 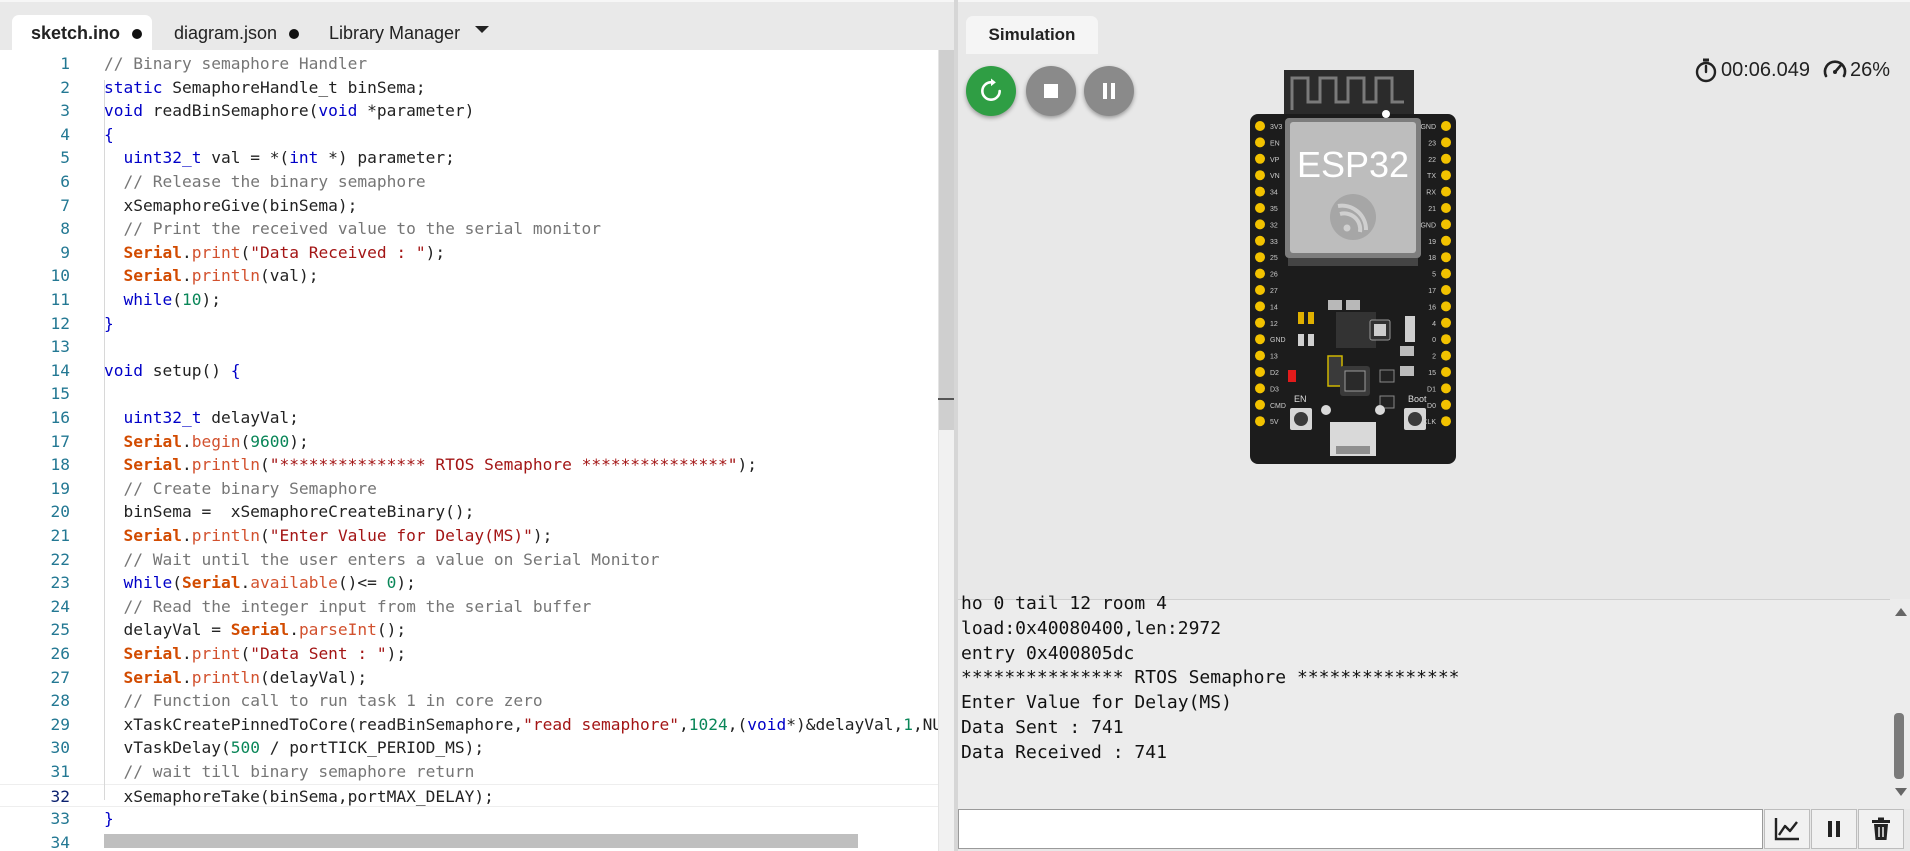 What do you see at coordinates (469, 64) in the screenshot?
I see `code-line: 1 // Binary semaphore Handler` at bounding box center [469, 64].